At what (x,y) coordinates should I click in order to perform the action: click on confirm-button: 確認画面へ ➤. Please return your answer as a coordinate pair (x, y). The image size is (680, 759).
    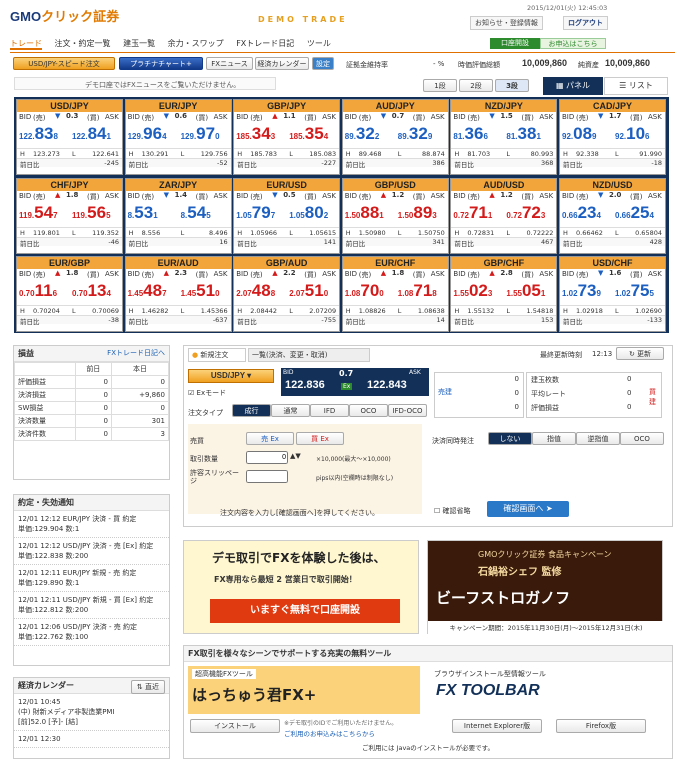
    Looking at the image, I should click on (528, 509).